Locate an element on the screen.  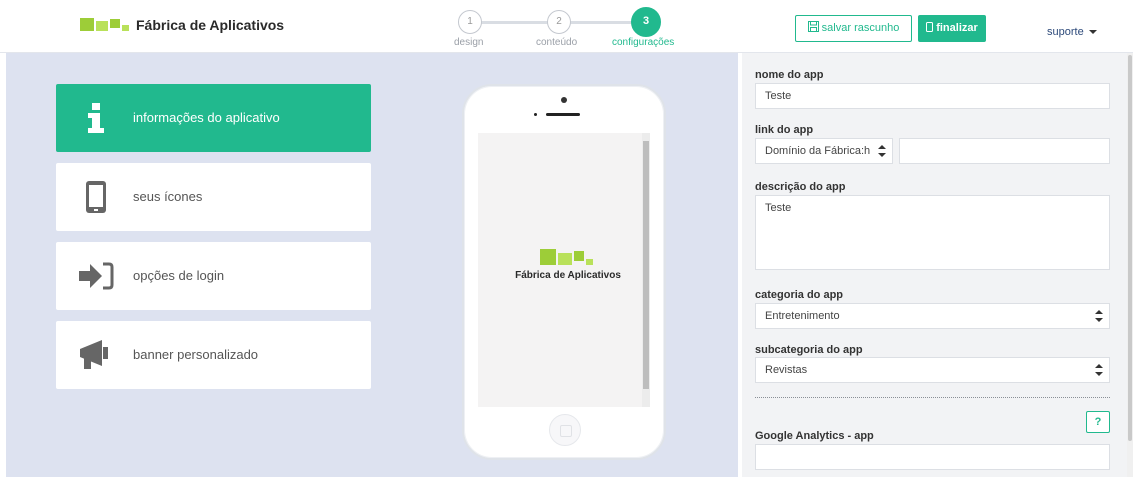
finish-button: finalizar is located at coordinates (952, 28).